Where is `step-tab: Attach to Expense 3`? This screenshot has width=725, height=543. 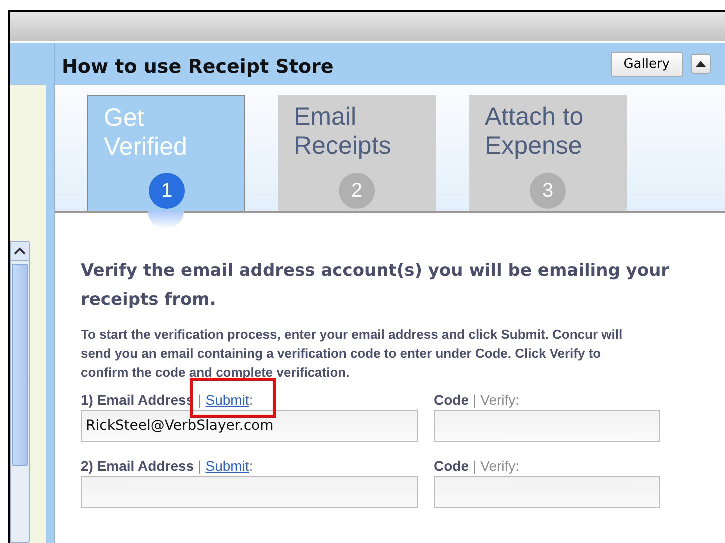 step-tab: Attach to Expense 3 is located at coordinates (548, 153).